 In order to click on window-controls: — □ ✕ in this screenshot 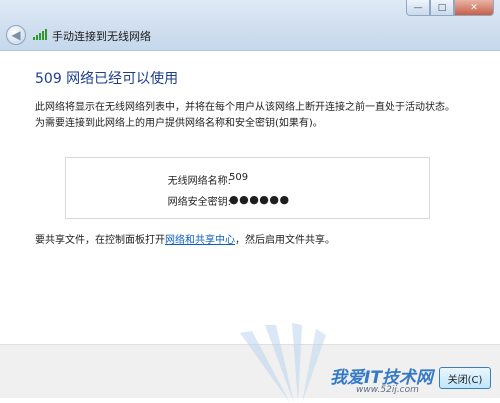, I will do `click(450, 9)`.